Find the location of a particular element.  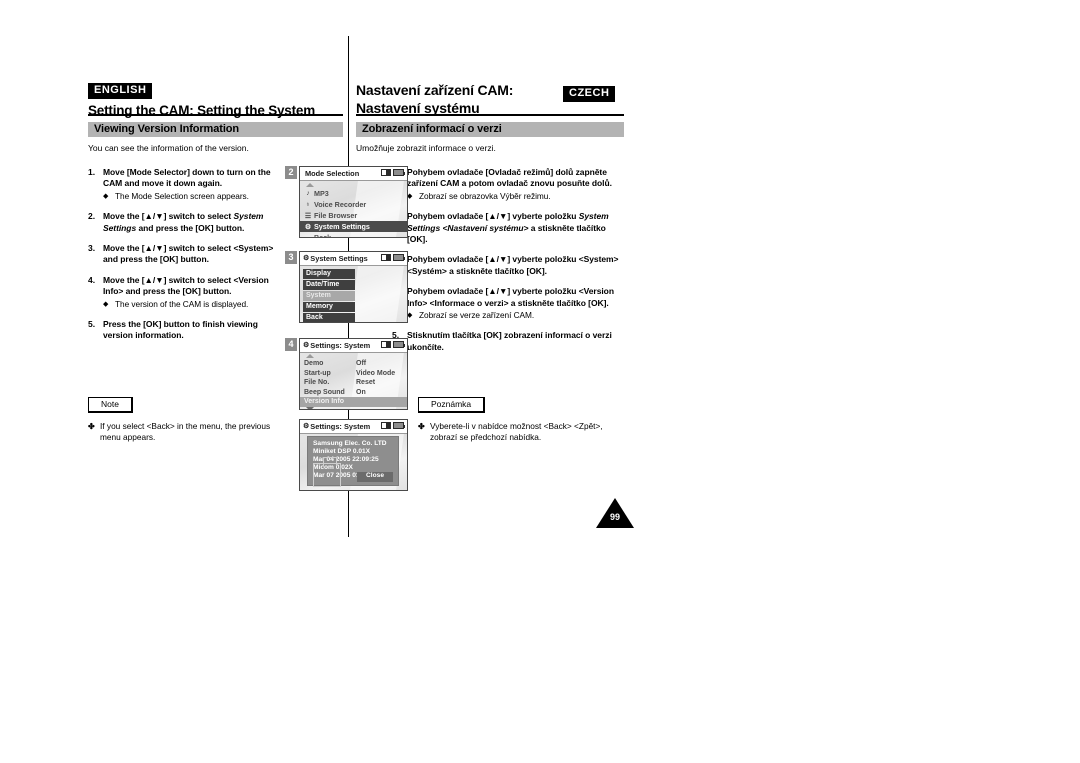

file-browser-icon: ☰ is located at coordinates (308, 216).